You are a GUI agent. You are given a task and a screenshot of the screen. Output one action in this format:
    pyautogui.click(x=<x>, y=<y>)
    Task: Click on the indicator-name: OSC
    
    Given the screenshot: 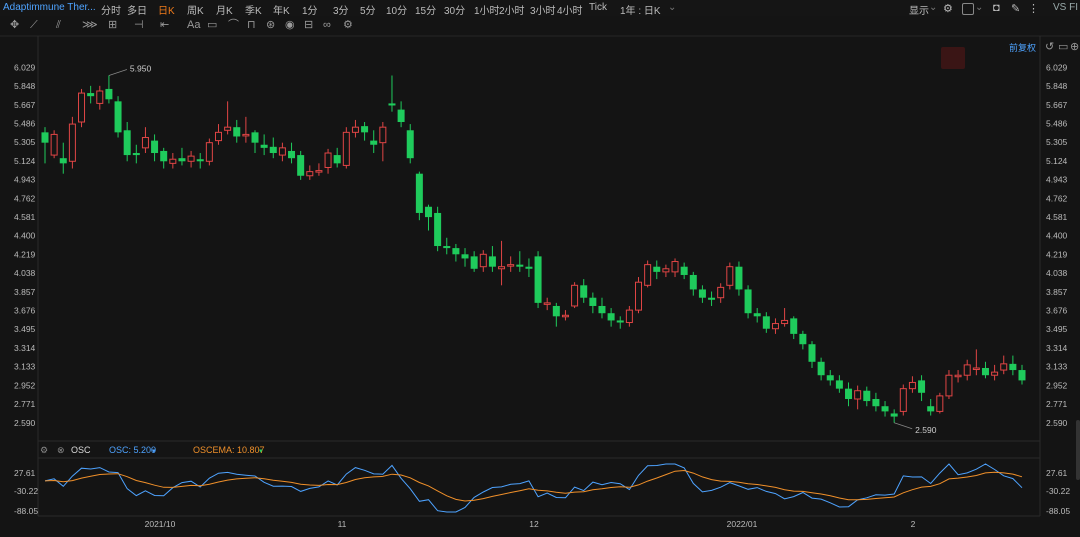 What is the action you would take?
    pyautogui.click(x=81, y=450)
    